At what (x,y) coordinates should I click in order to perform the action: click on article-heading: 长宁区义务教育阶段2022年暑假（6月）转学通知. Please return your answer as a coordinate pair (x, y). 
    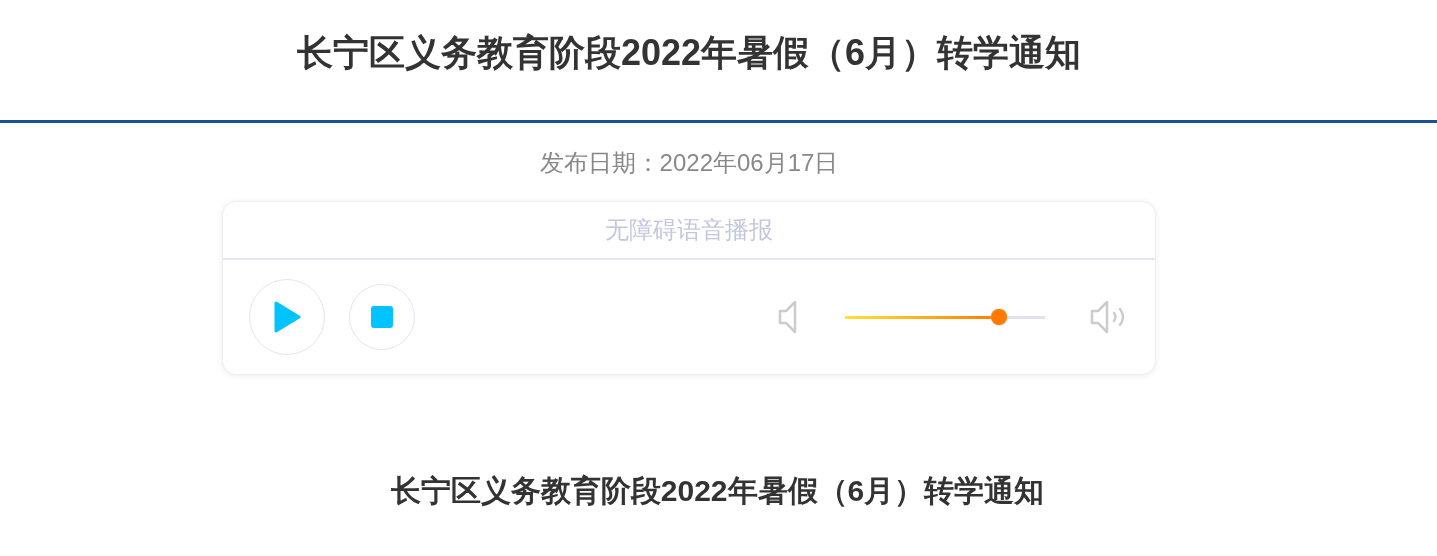
    Looking at the image, I should click on (717, 491).